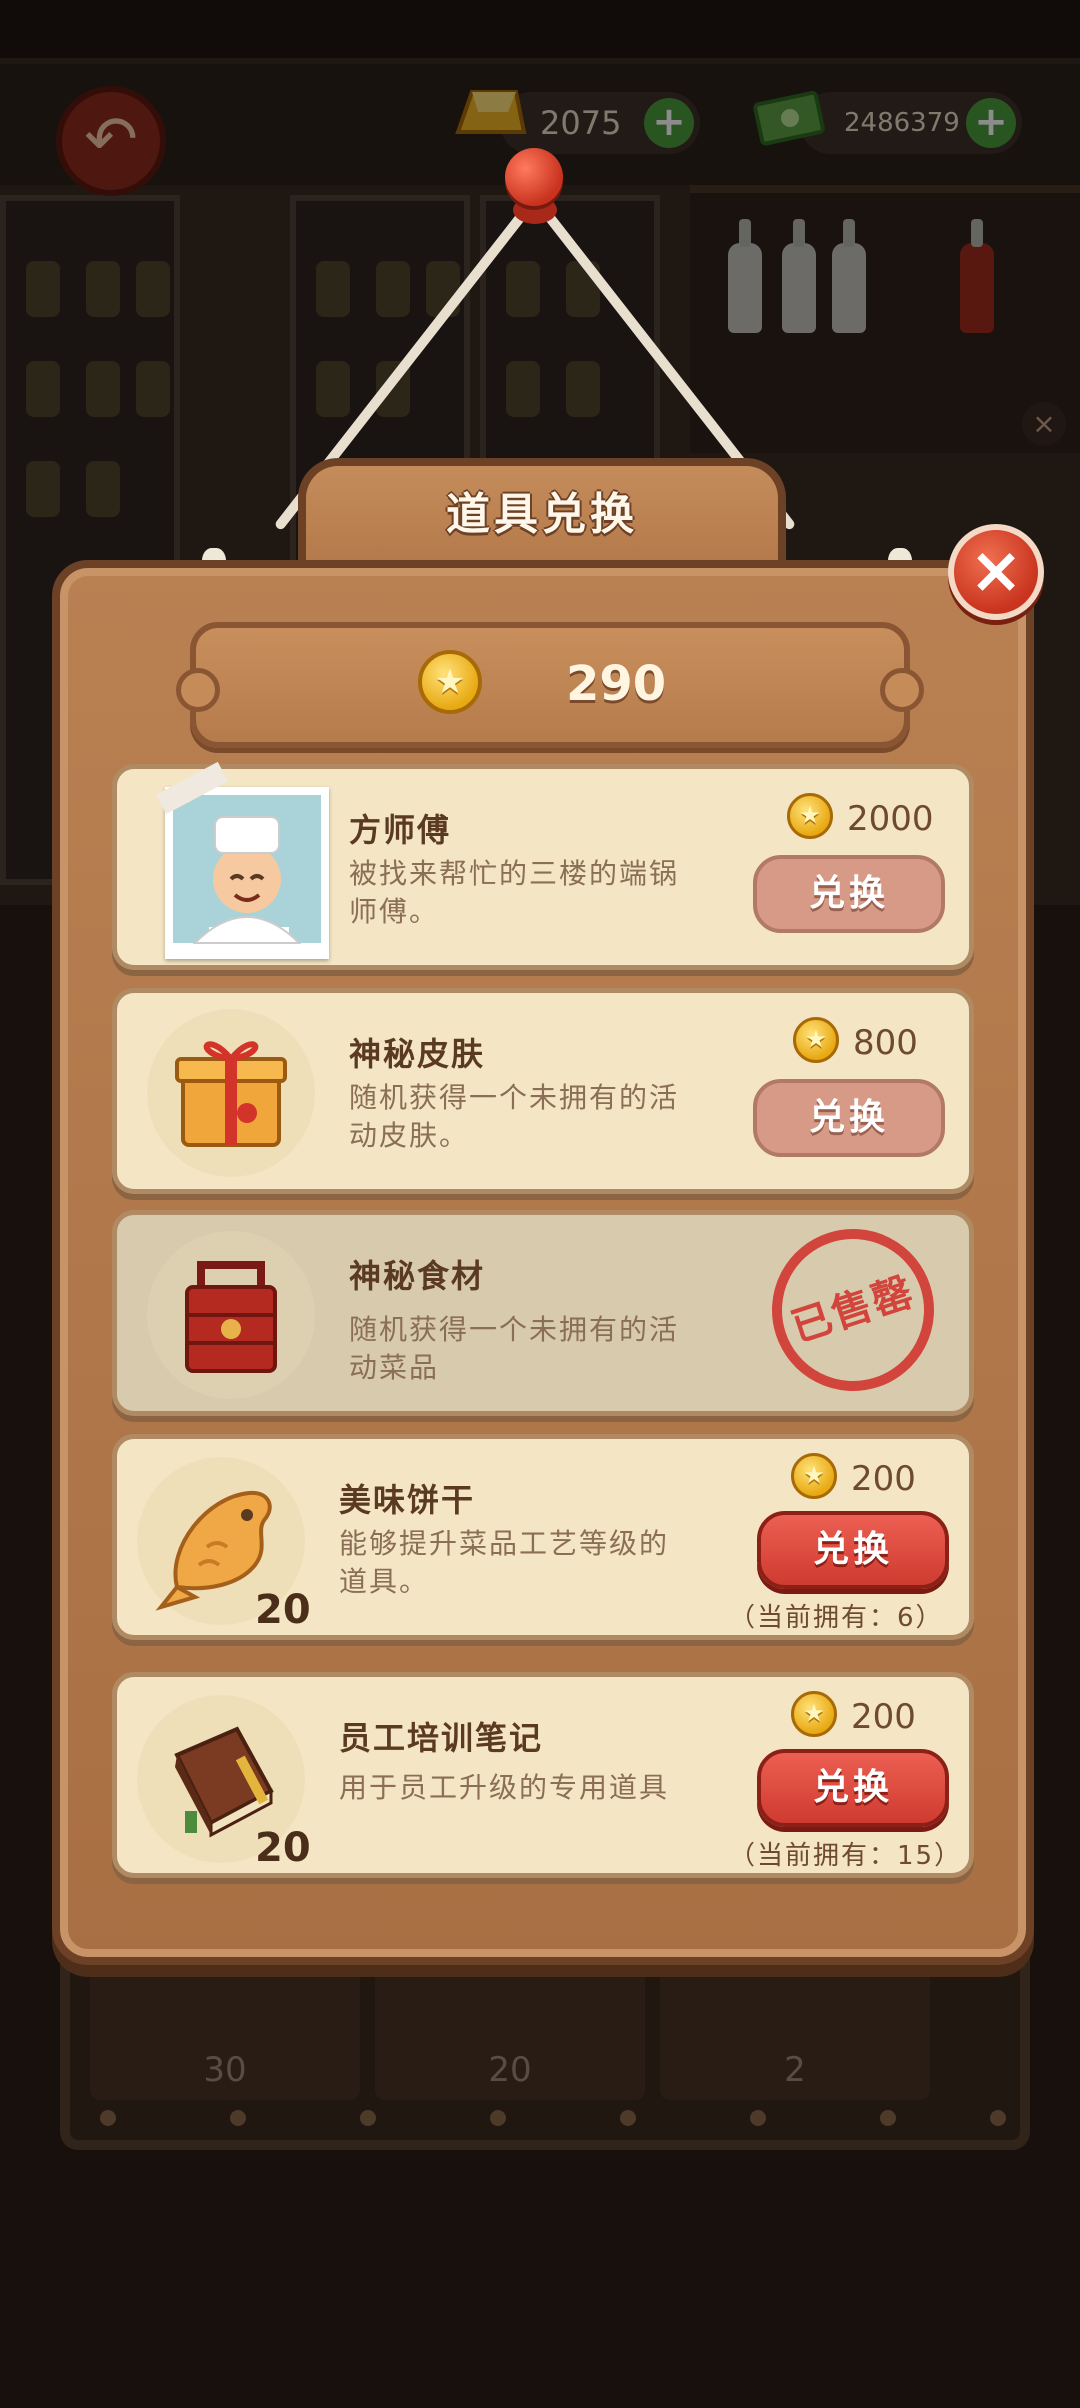 The width and height of the screenshot is (1080, 2408). What do you see at coordinates (417, 1054) in the screenshot?
I see `item-name: 神秘皮肤` at bounding box center [417, 1054].